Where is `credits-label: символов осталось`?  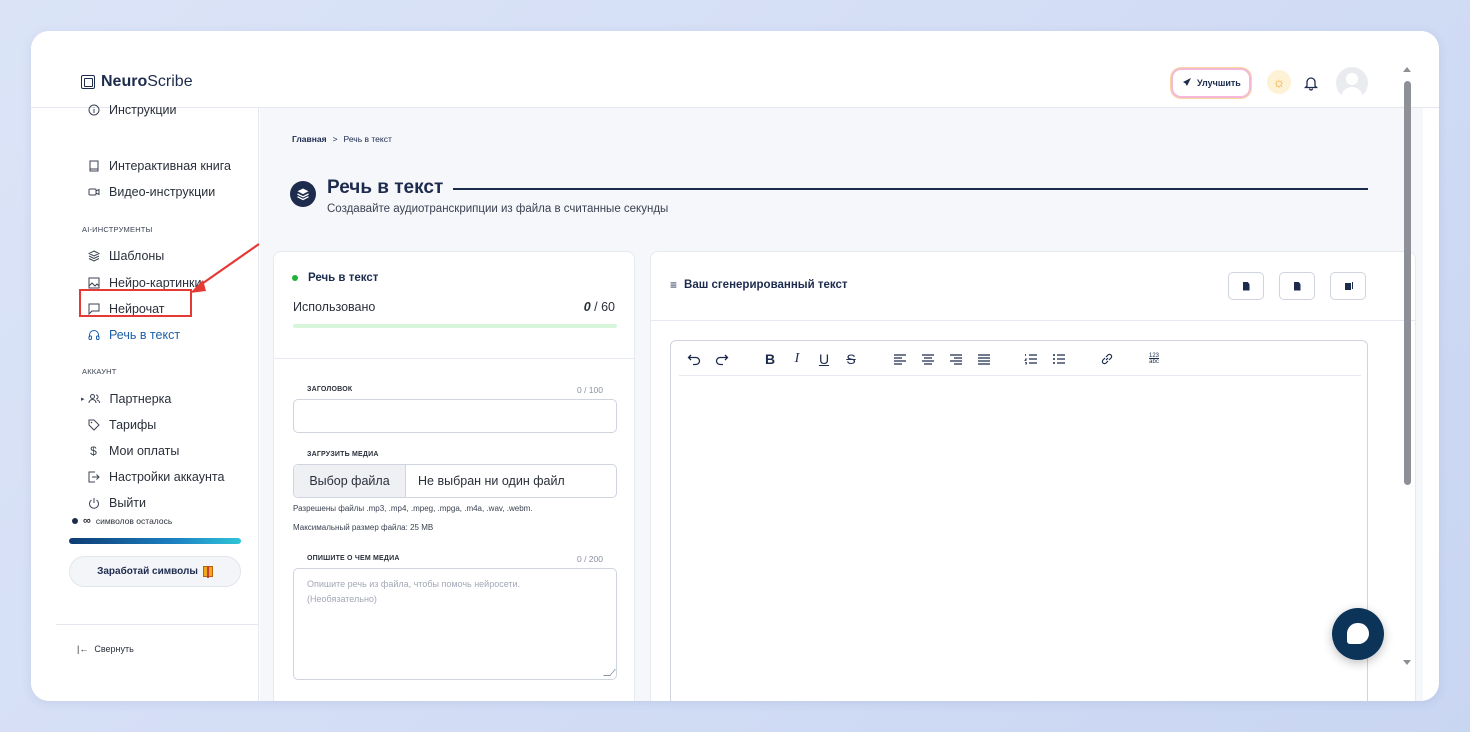 credits-label: символов осталось is located at coordinates (134, 521).